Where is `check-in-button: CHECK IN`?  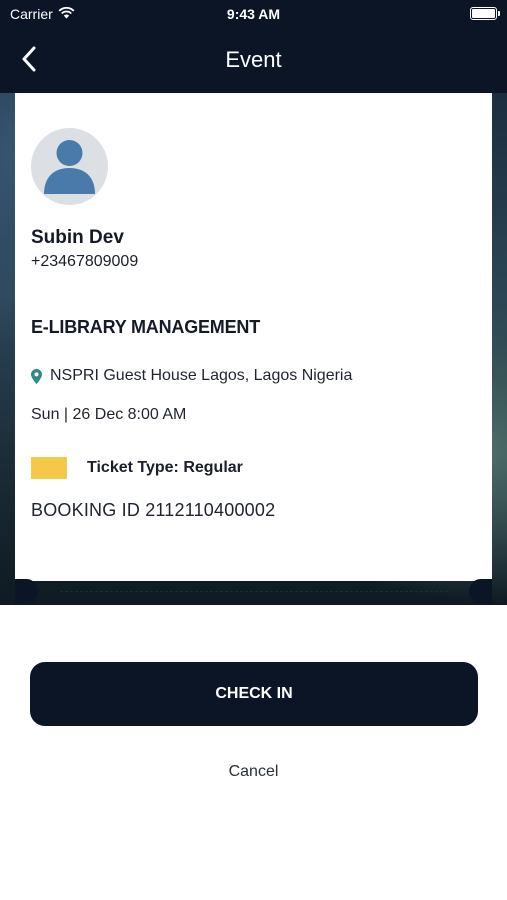
check-in-button: CHECK IN is located at coordinates (254, 694).